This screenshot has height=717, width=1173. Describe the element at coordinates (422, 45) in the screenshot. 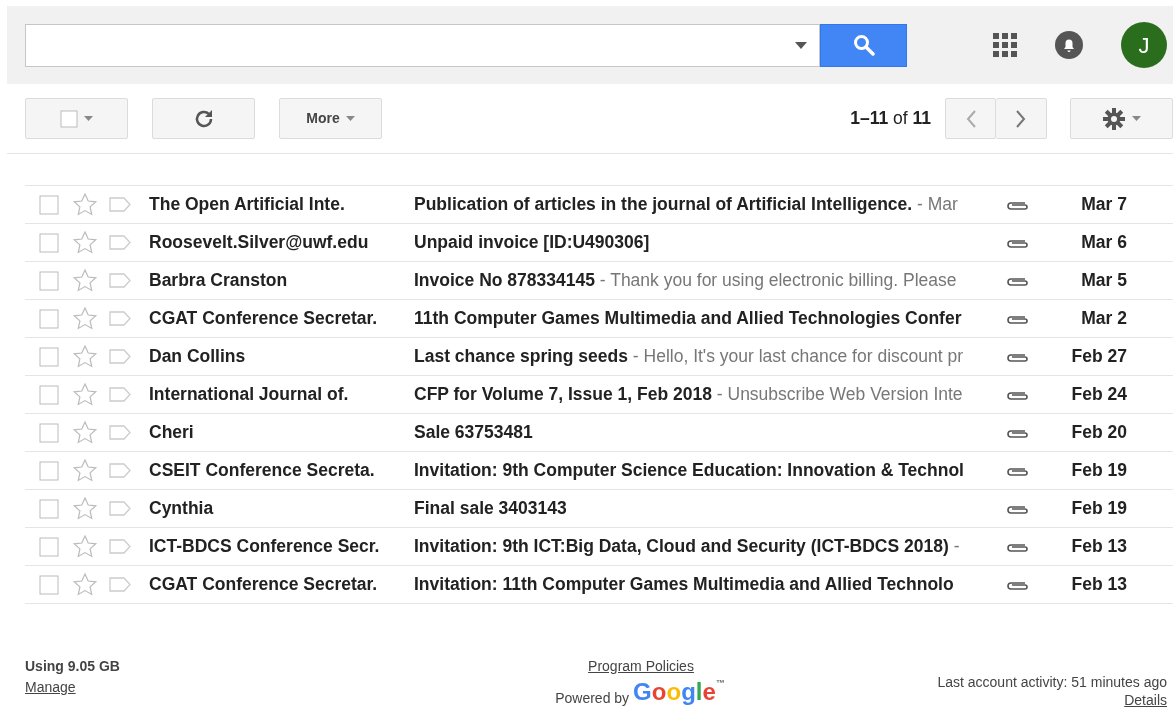

I see `search-field` at that location.